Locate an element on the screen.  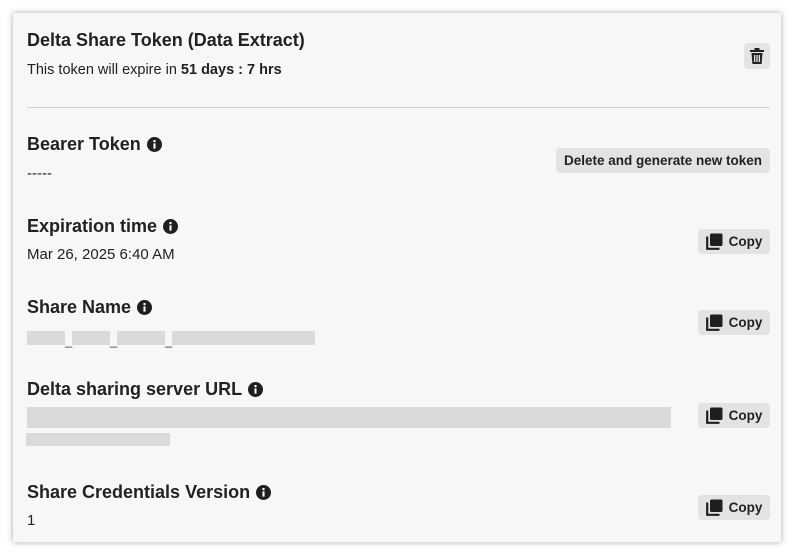
expiry-value: 51 days : 7 hrs is located at coordinates (231, 70).